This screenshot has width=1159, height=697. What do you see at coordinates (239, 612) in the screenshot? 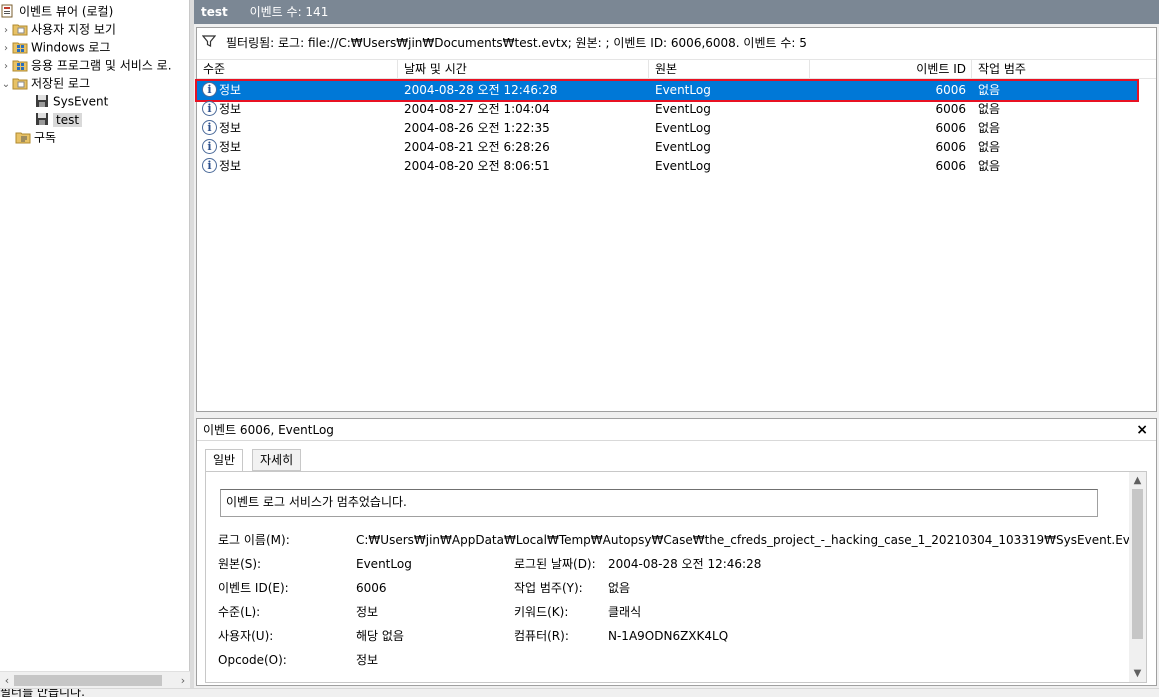
I see `level-label: 수준(L):` at bounding box center [239, 612].